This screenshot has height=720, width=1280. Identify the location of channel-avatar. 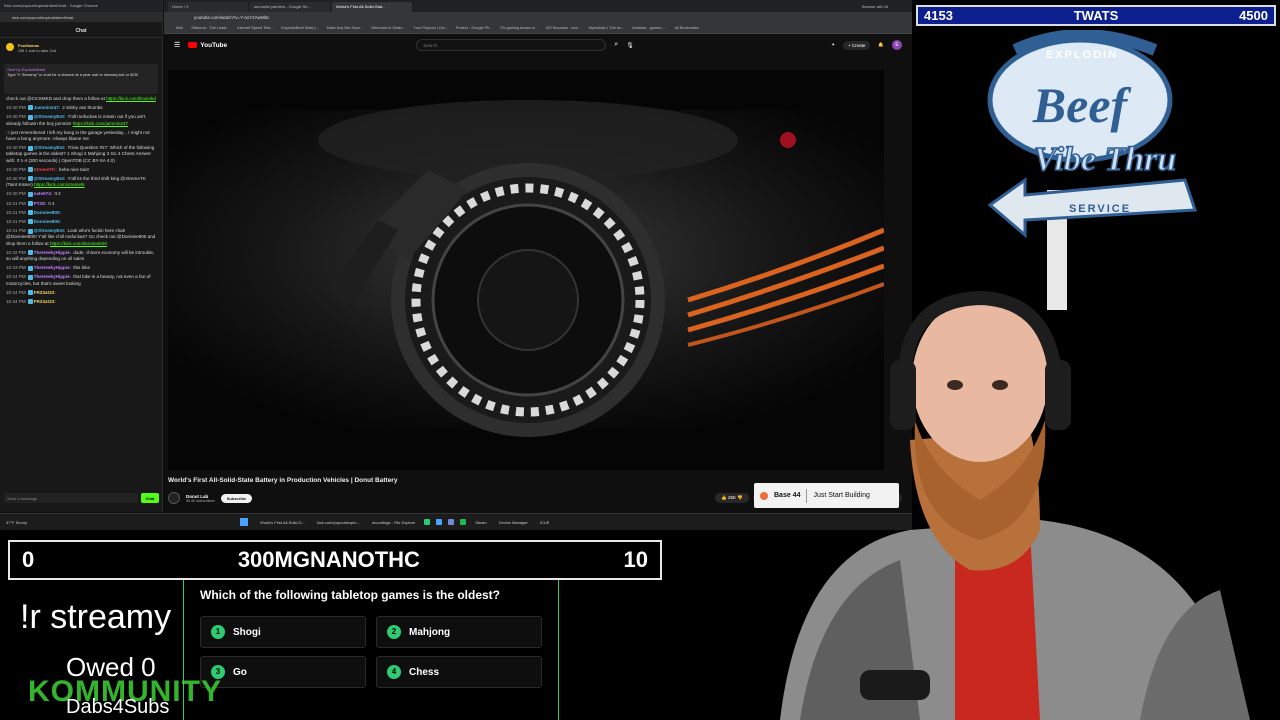
(174, 498).